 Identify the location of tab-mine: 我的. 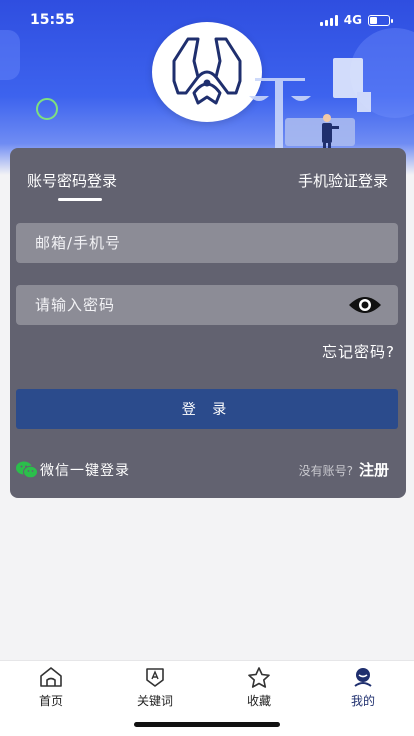
(363, 687).